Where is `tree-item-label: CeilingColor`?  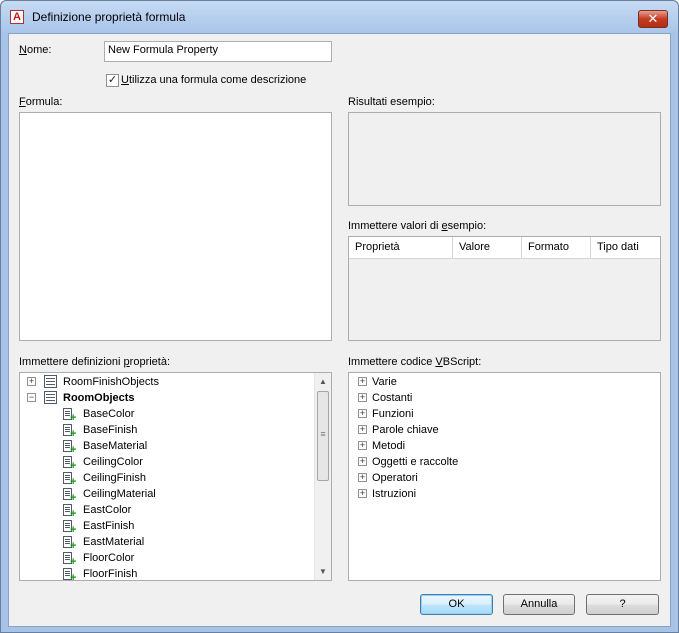
tree-item-label: CeilingColor is located at coordinates (113, 462).